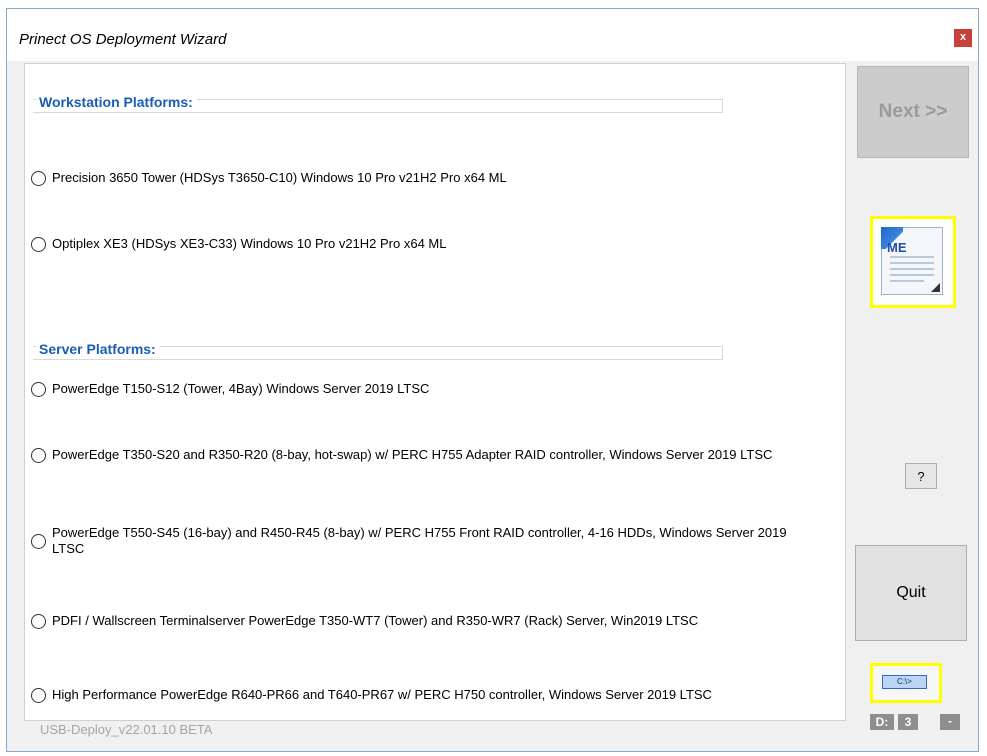 The width and height of the screenshot is (987, 756). I want to click on minus-button: -, so click(950, 722).